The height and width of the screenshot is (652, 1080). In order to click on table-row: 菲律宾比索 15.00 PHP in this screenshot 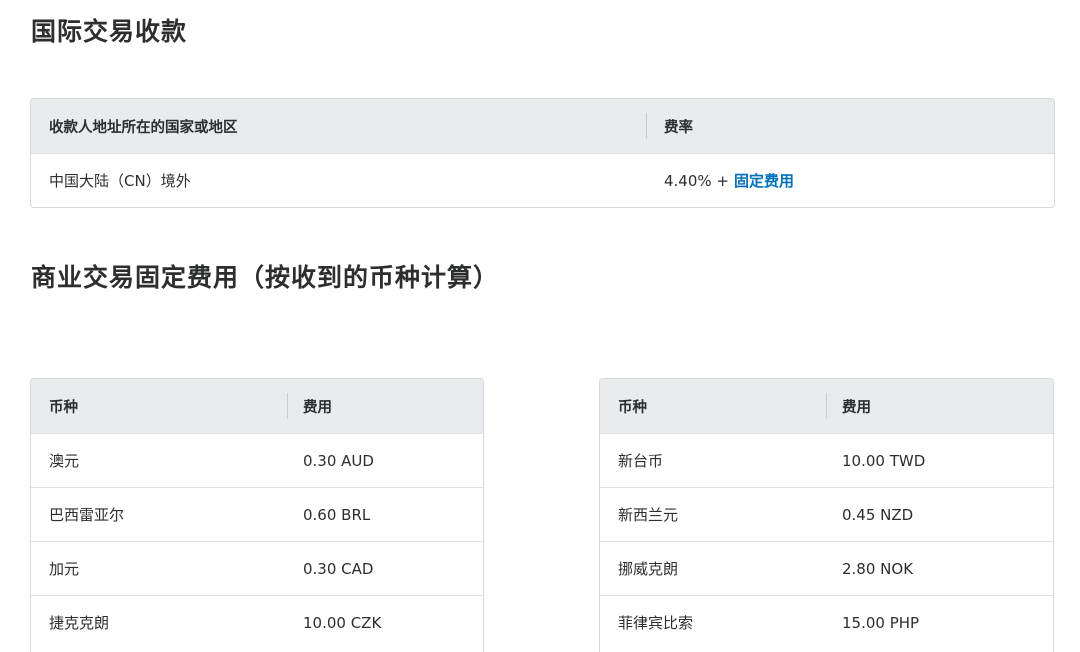, I will do `click(826, 622)`.